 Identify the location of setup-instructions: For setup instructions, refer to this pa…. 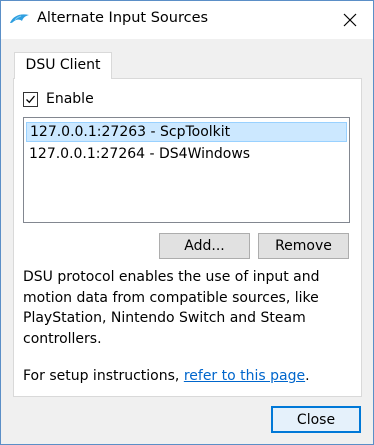
(166, 376).